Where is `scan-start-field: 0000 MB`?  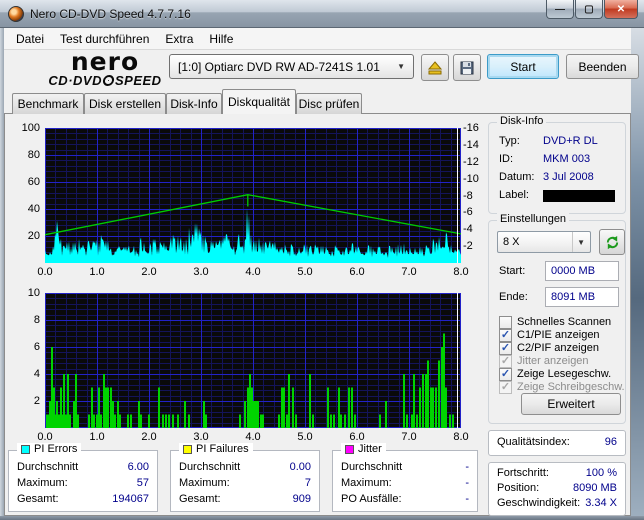 scan-start-field: 0000 MB is located at coordinates (582, 271).